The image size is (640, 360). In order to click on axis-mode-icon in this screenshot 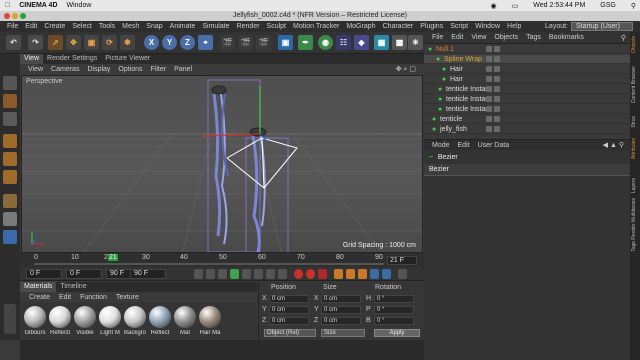, I will do `click(10, 201)`.